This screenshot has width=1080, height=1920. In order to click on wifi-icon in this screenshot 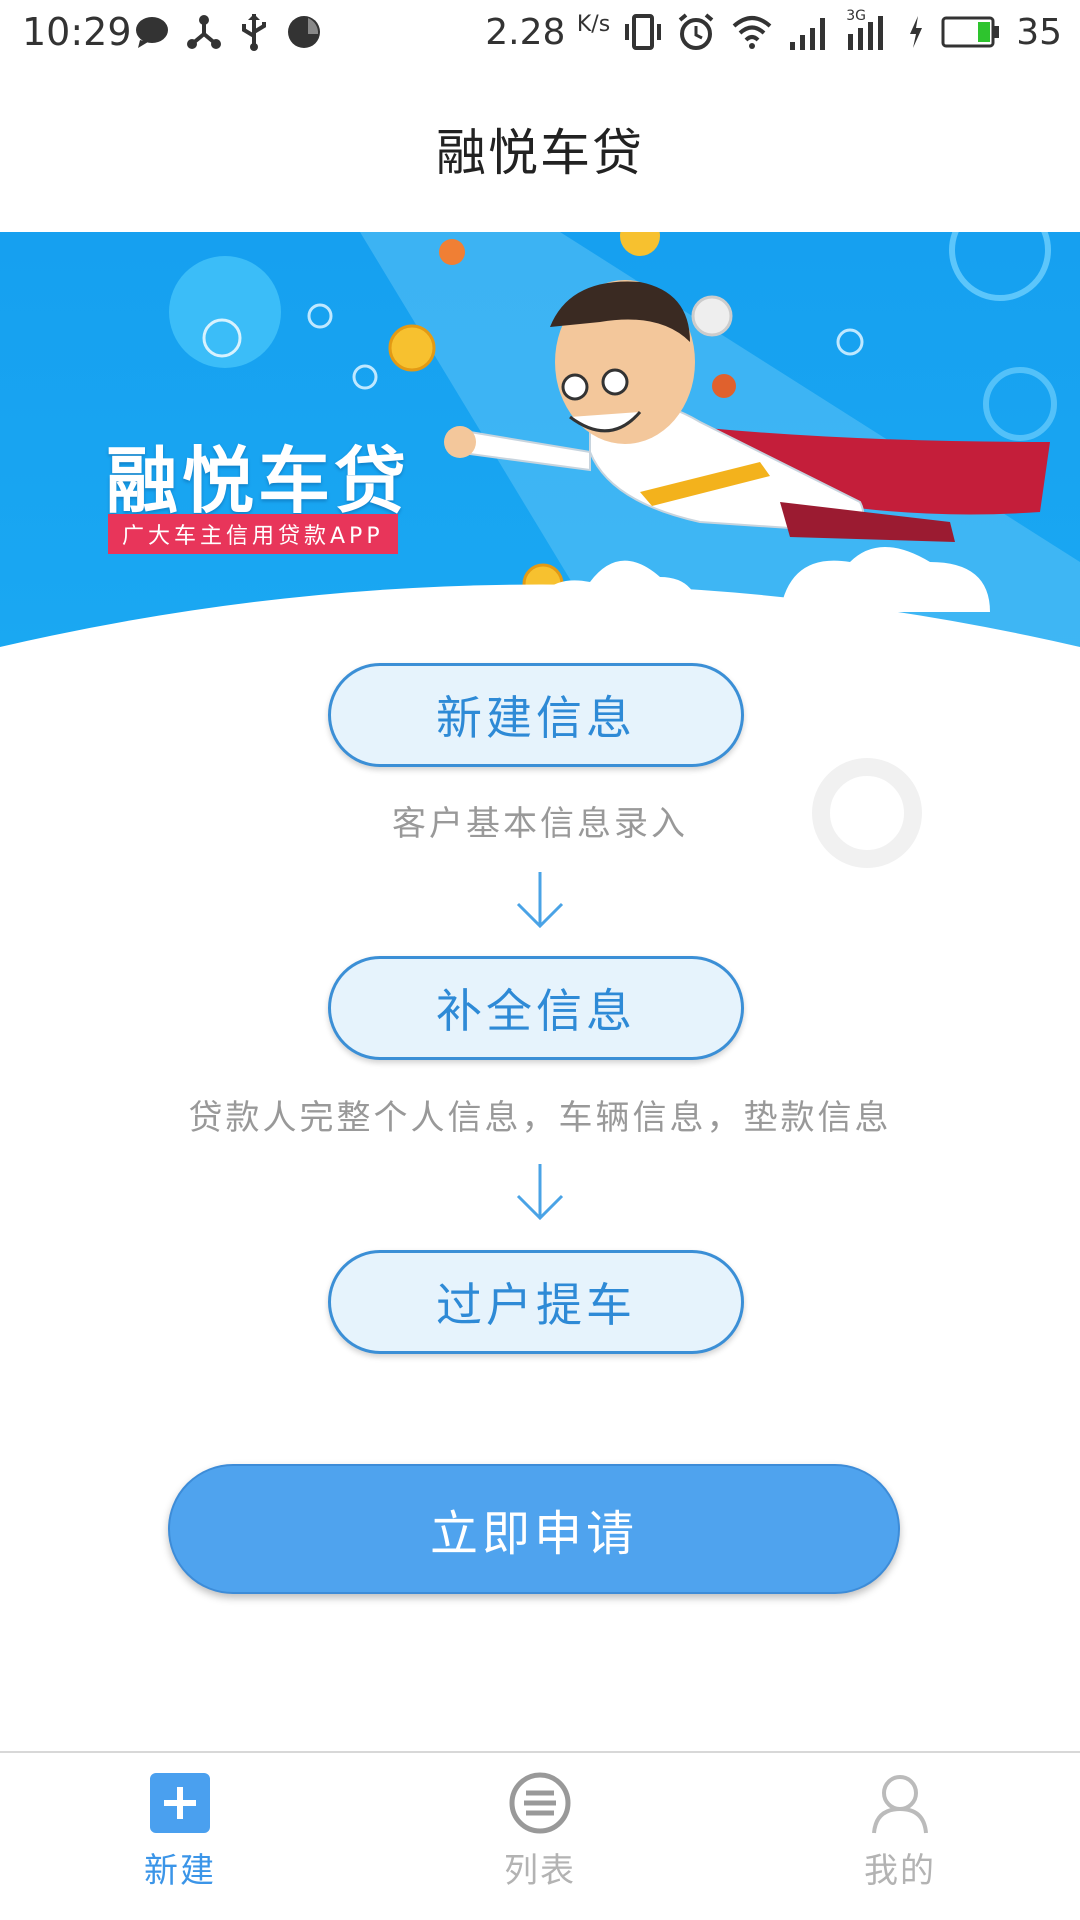, I will do `click(752, 32)`.